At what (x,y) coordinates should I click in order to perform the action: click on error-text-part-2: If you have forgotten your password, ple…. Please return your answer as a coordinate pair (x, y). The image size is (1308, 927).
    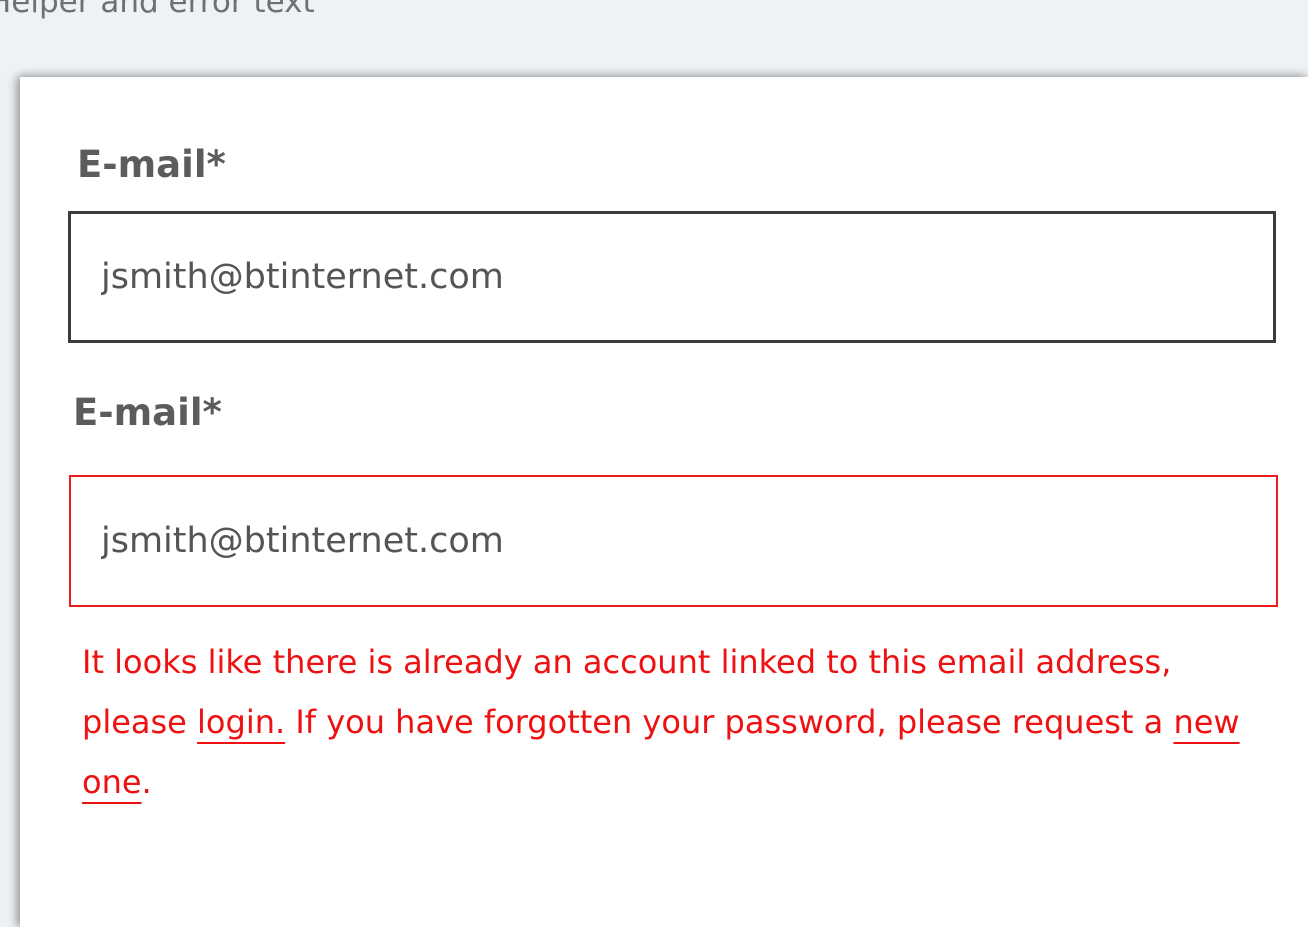
    Looking at the image, I should click on (729, 722).